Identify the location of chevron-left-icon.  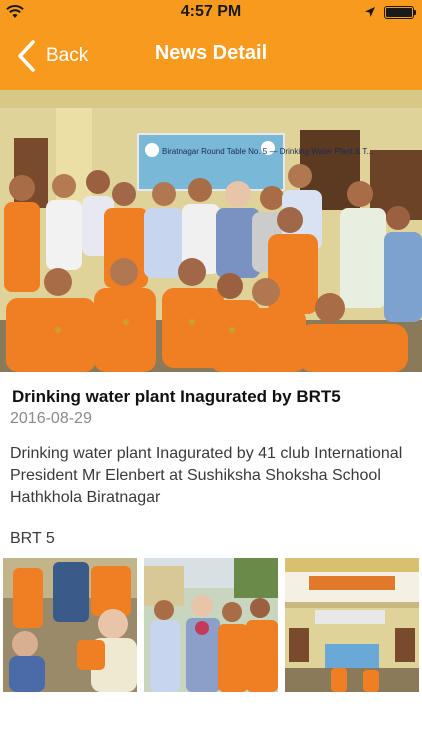
(26, 56).